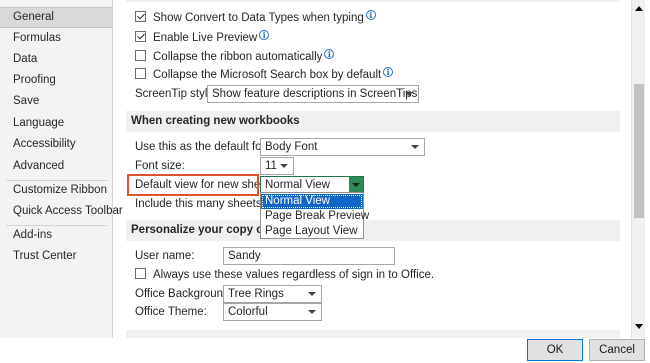 Image resolution: width=650 pixels, height=363 pixels. I want to click on font-size-dropdown: 11, so click(277, 166).